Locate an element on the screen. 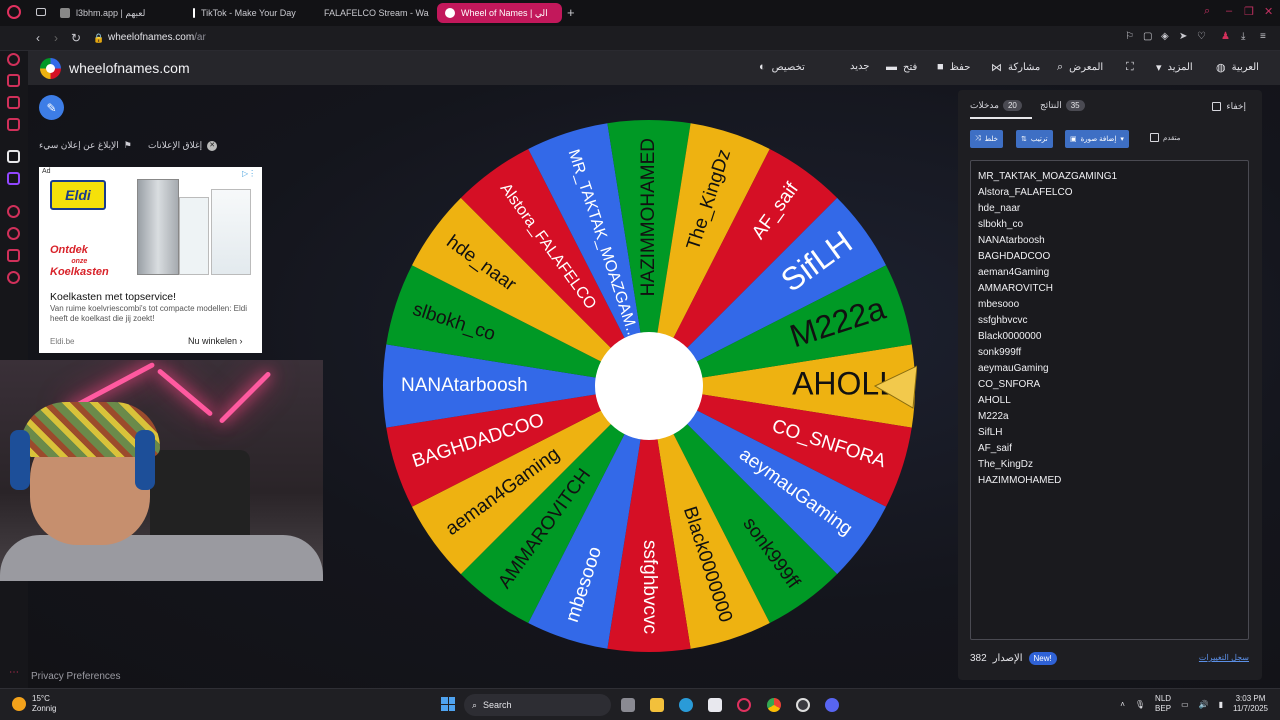  ad-cta-button: Nu winkelen › is located at coordinates (215, 341).